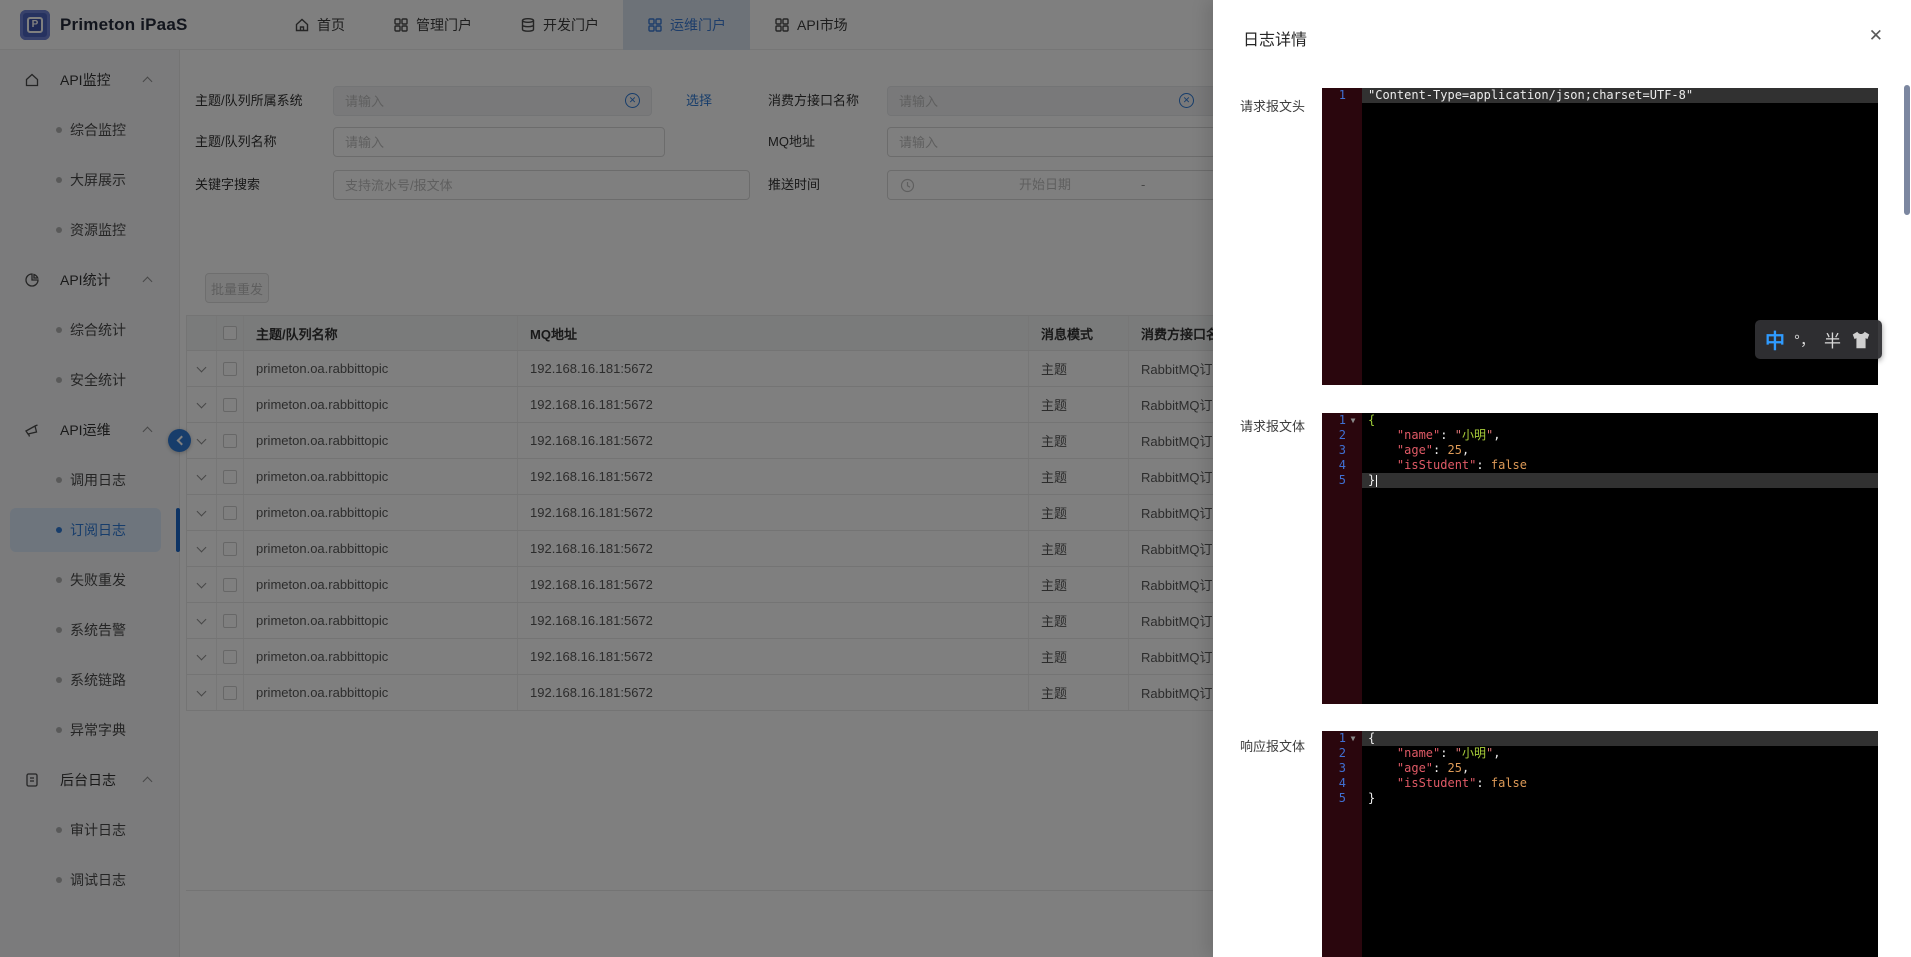  Describe the element at coordinates (1273, 426) in the screenshot. I see `section-label-request-body: 请求报文体` at that location.